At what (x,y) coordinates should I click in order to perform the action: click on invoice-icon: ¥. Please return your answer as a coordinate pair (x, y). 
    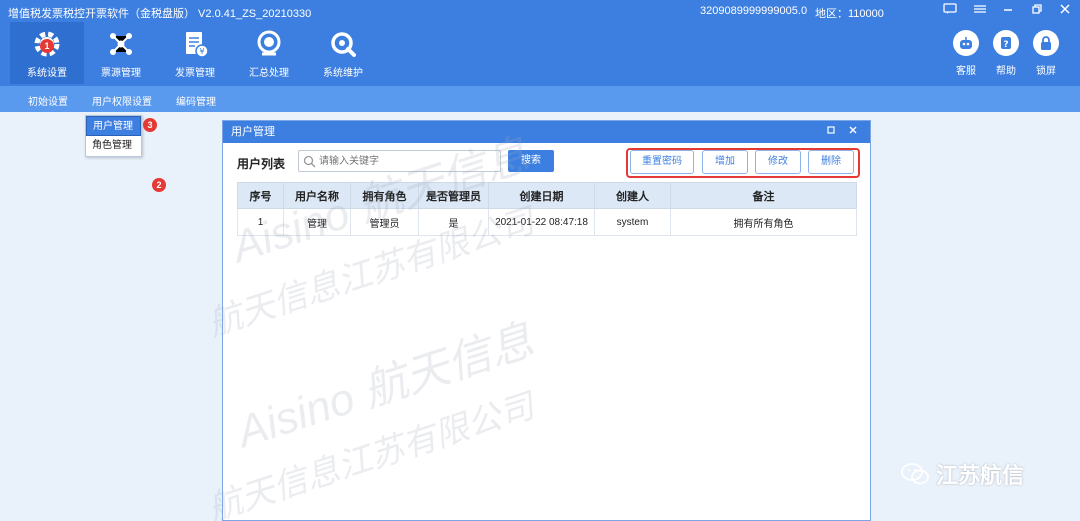
    Looking at the image, I should click on (197, 45).